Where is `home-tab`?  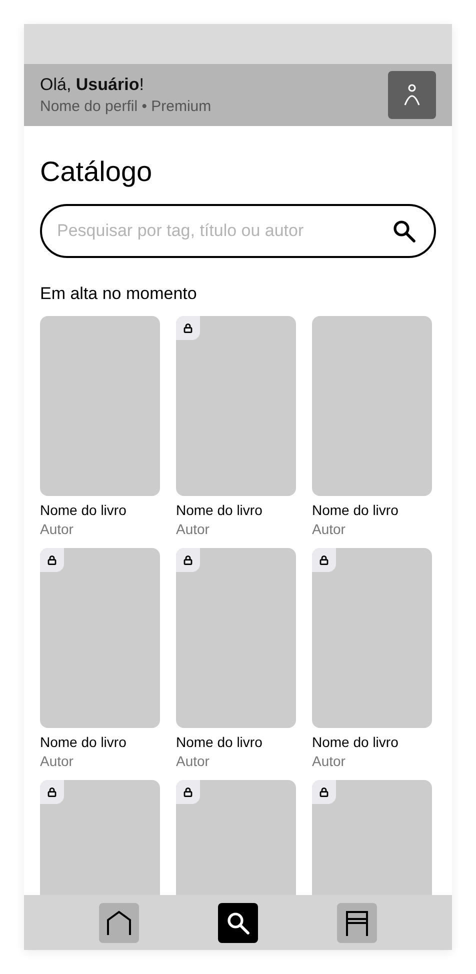
home-tab is located at coordinates (118, 922).